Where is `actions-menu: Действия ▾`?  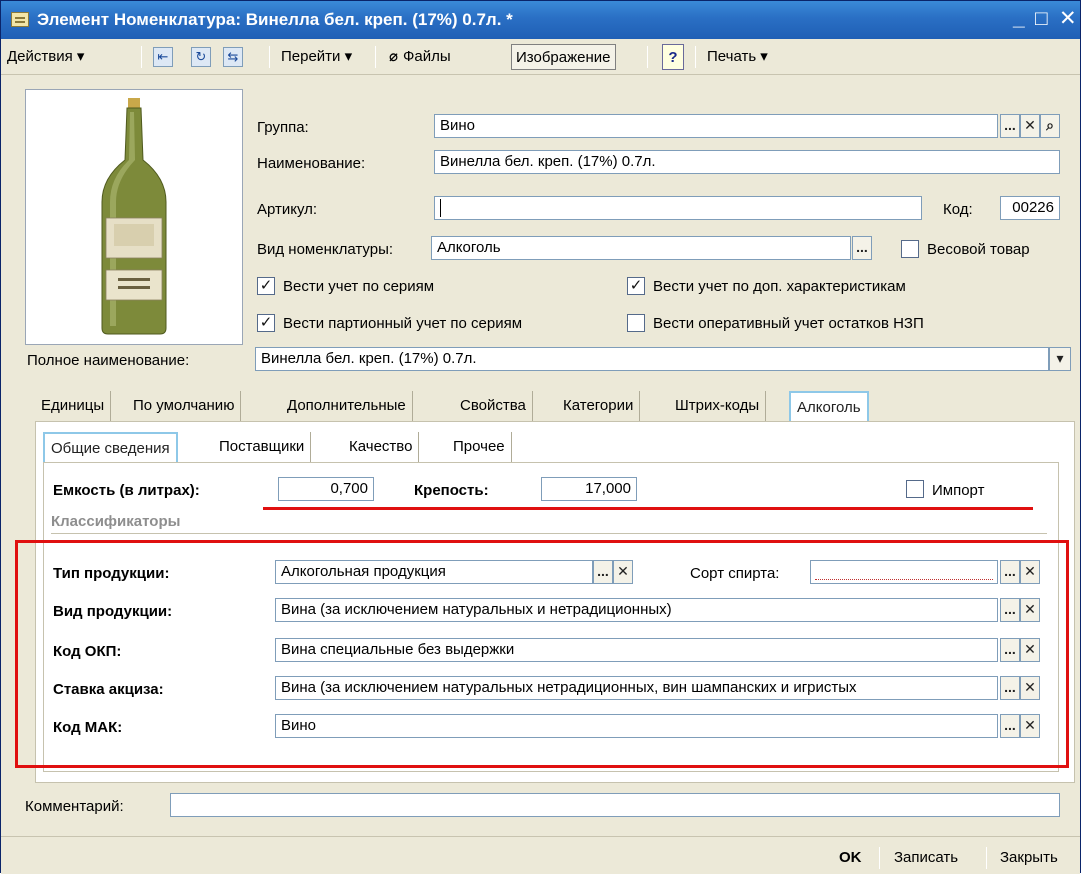 actions-menu: Действия ▾ is located at coordinates (45, 57).